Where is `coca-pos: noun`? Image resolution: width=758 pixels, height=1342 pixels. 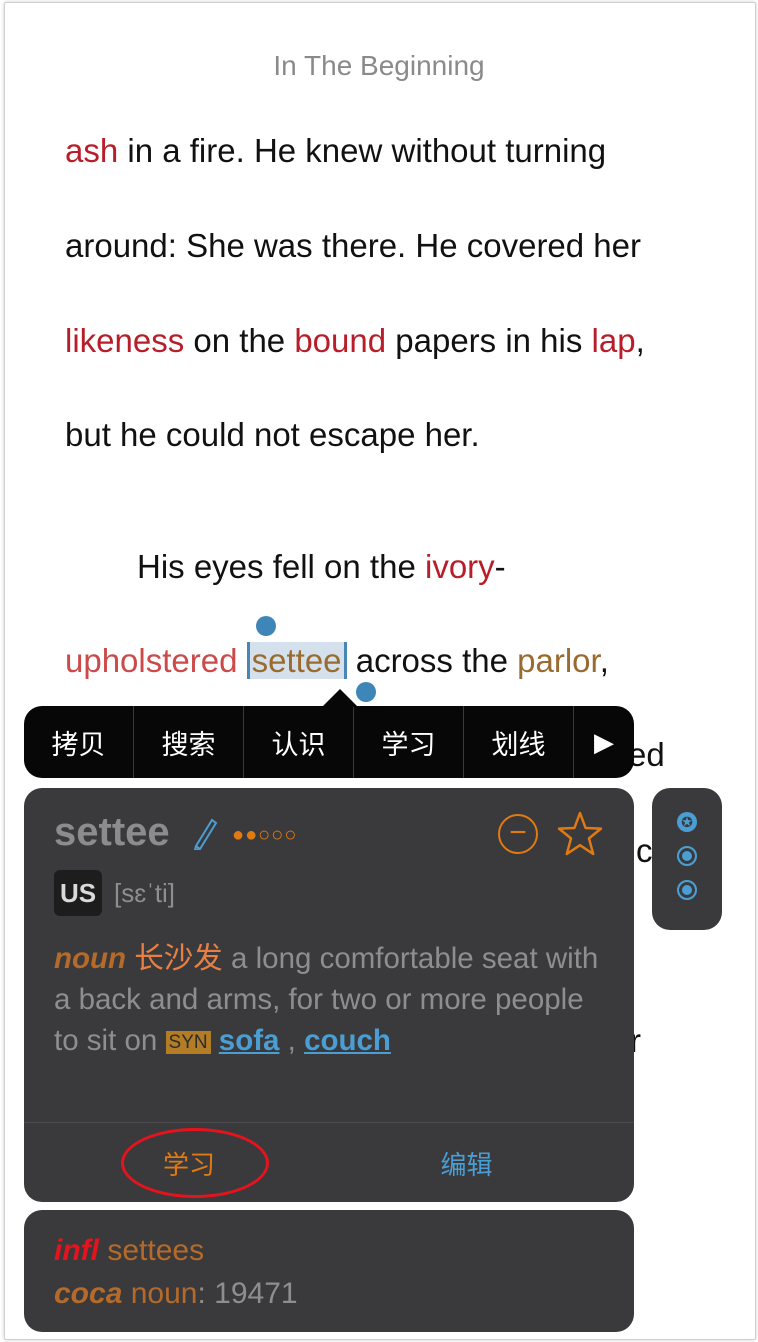 coca-pos: noun is located at coordinates (164, 1293).